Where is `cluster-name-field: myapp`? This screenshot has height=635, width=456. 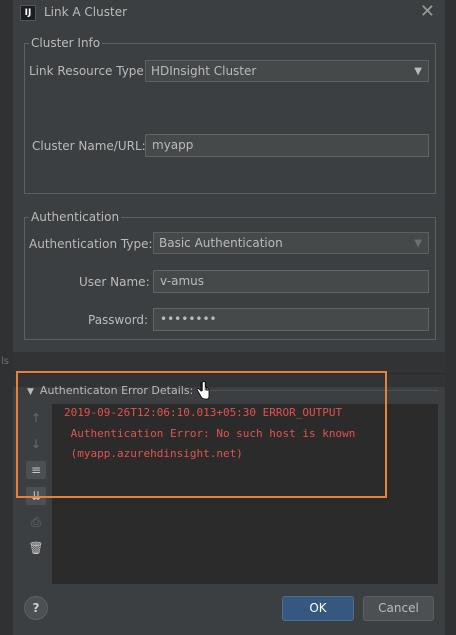
cluster-name-field: myapp is located at coordinates (287, 145).